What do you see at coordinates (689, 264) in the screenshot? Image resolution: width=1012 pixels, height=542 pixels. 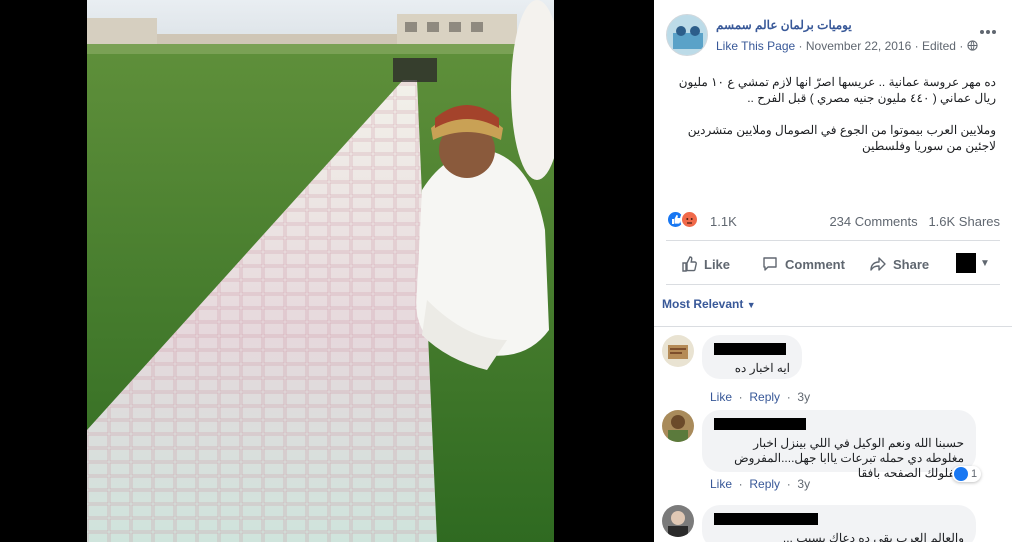 I see `thumbs-up-icon` at bounding box center [689, 264].